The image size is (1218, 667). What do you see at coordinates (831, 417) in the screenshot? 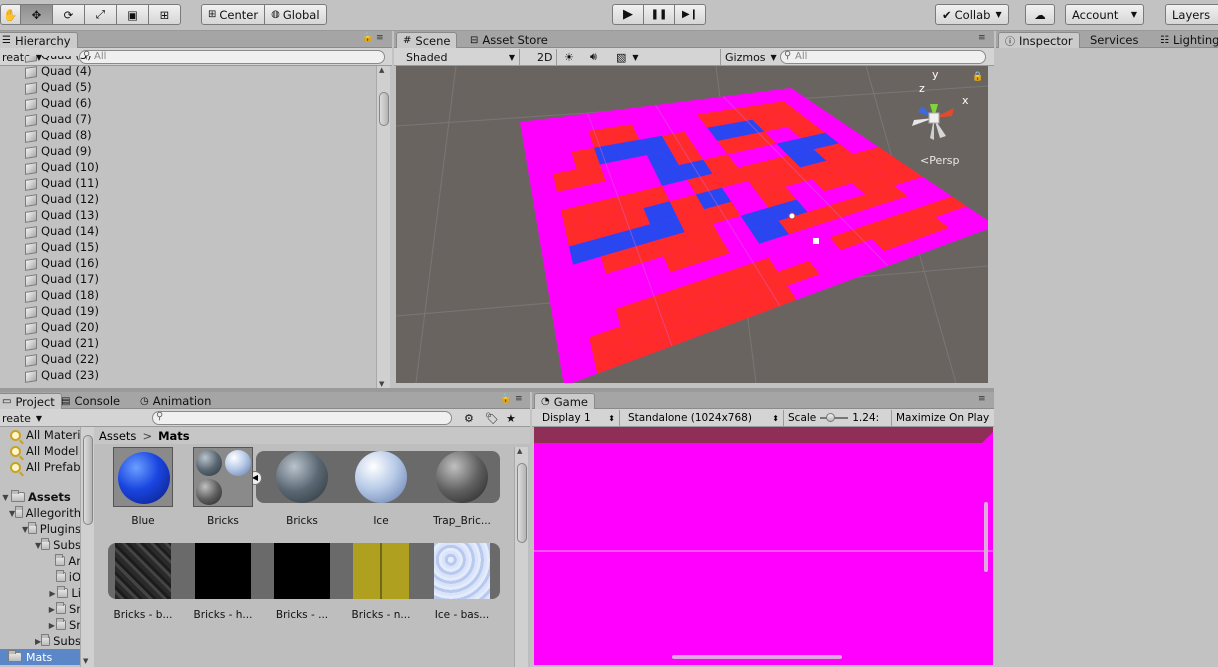
I see `slider-thumb` at bounding box center [831, 417].